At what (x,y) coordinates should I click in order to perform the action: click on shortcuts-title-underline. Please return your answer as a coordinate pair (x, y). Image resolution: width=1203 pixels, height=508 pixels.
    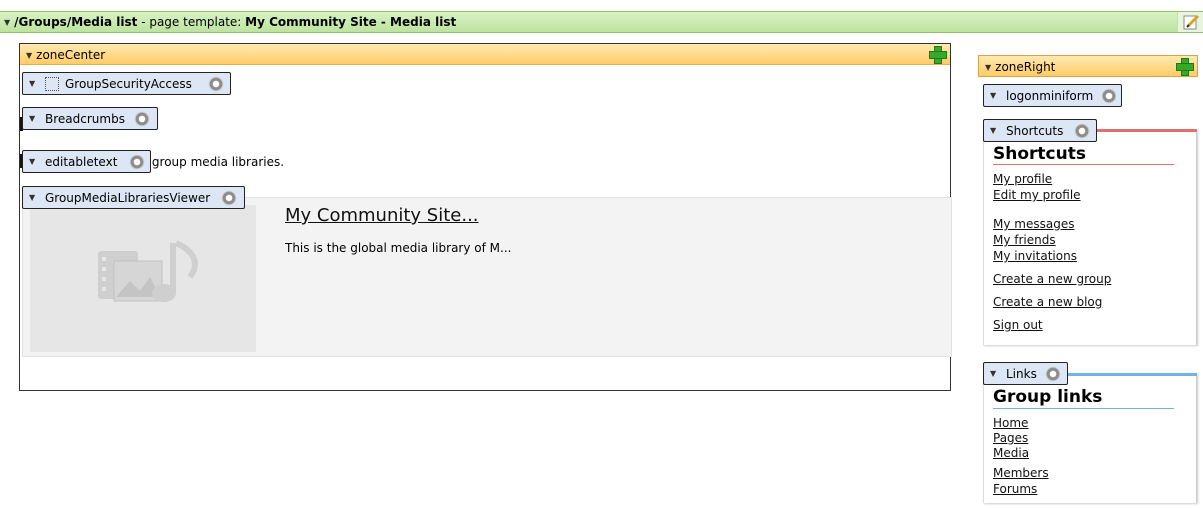
    Looking at the image, I should click on (1083, 164).